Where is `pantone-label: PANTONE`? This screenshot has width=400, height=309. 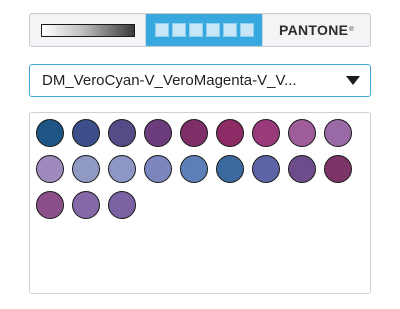
pantone-label: PANTONE is located at coordinates (314, 30).